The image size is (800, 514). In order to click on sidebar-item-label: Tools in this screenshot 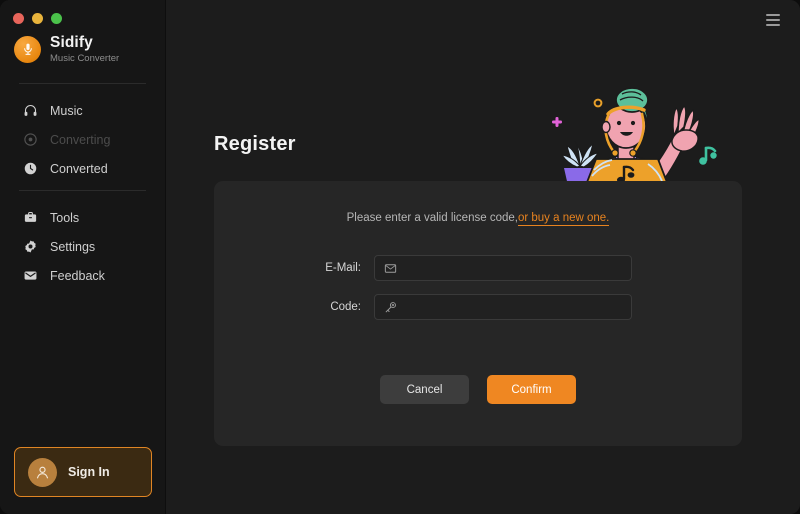, I will do `click(65, 217)`.